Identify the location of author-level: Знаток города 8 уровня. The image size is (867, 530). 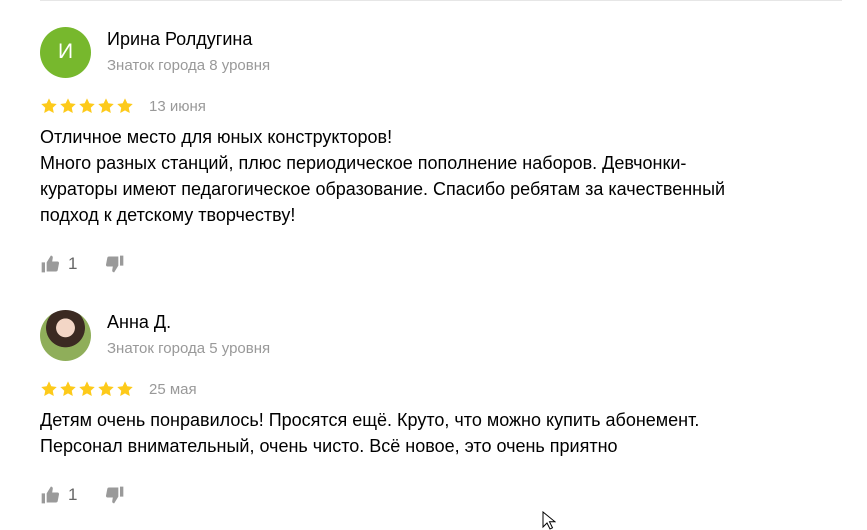
(189, 65).